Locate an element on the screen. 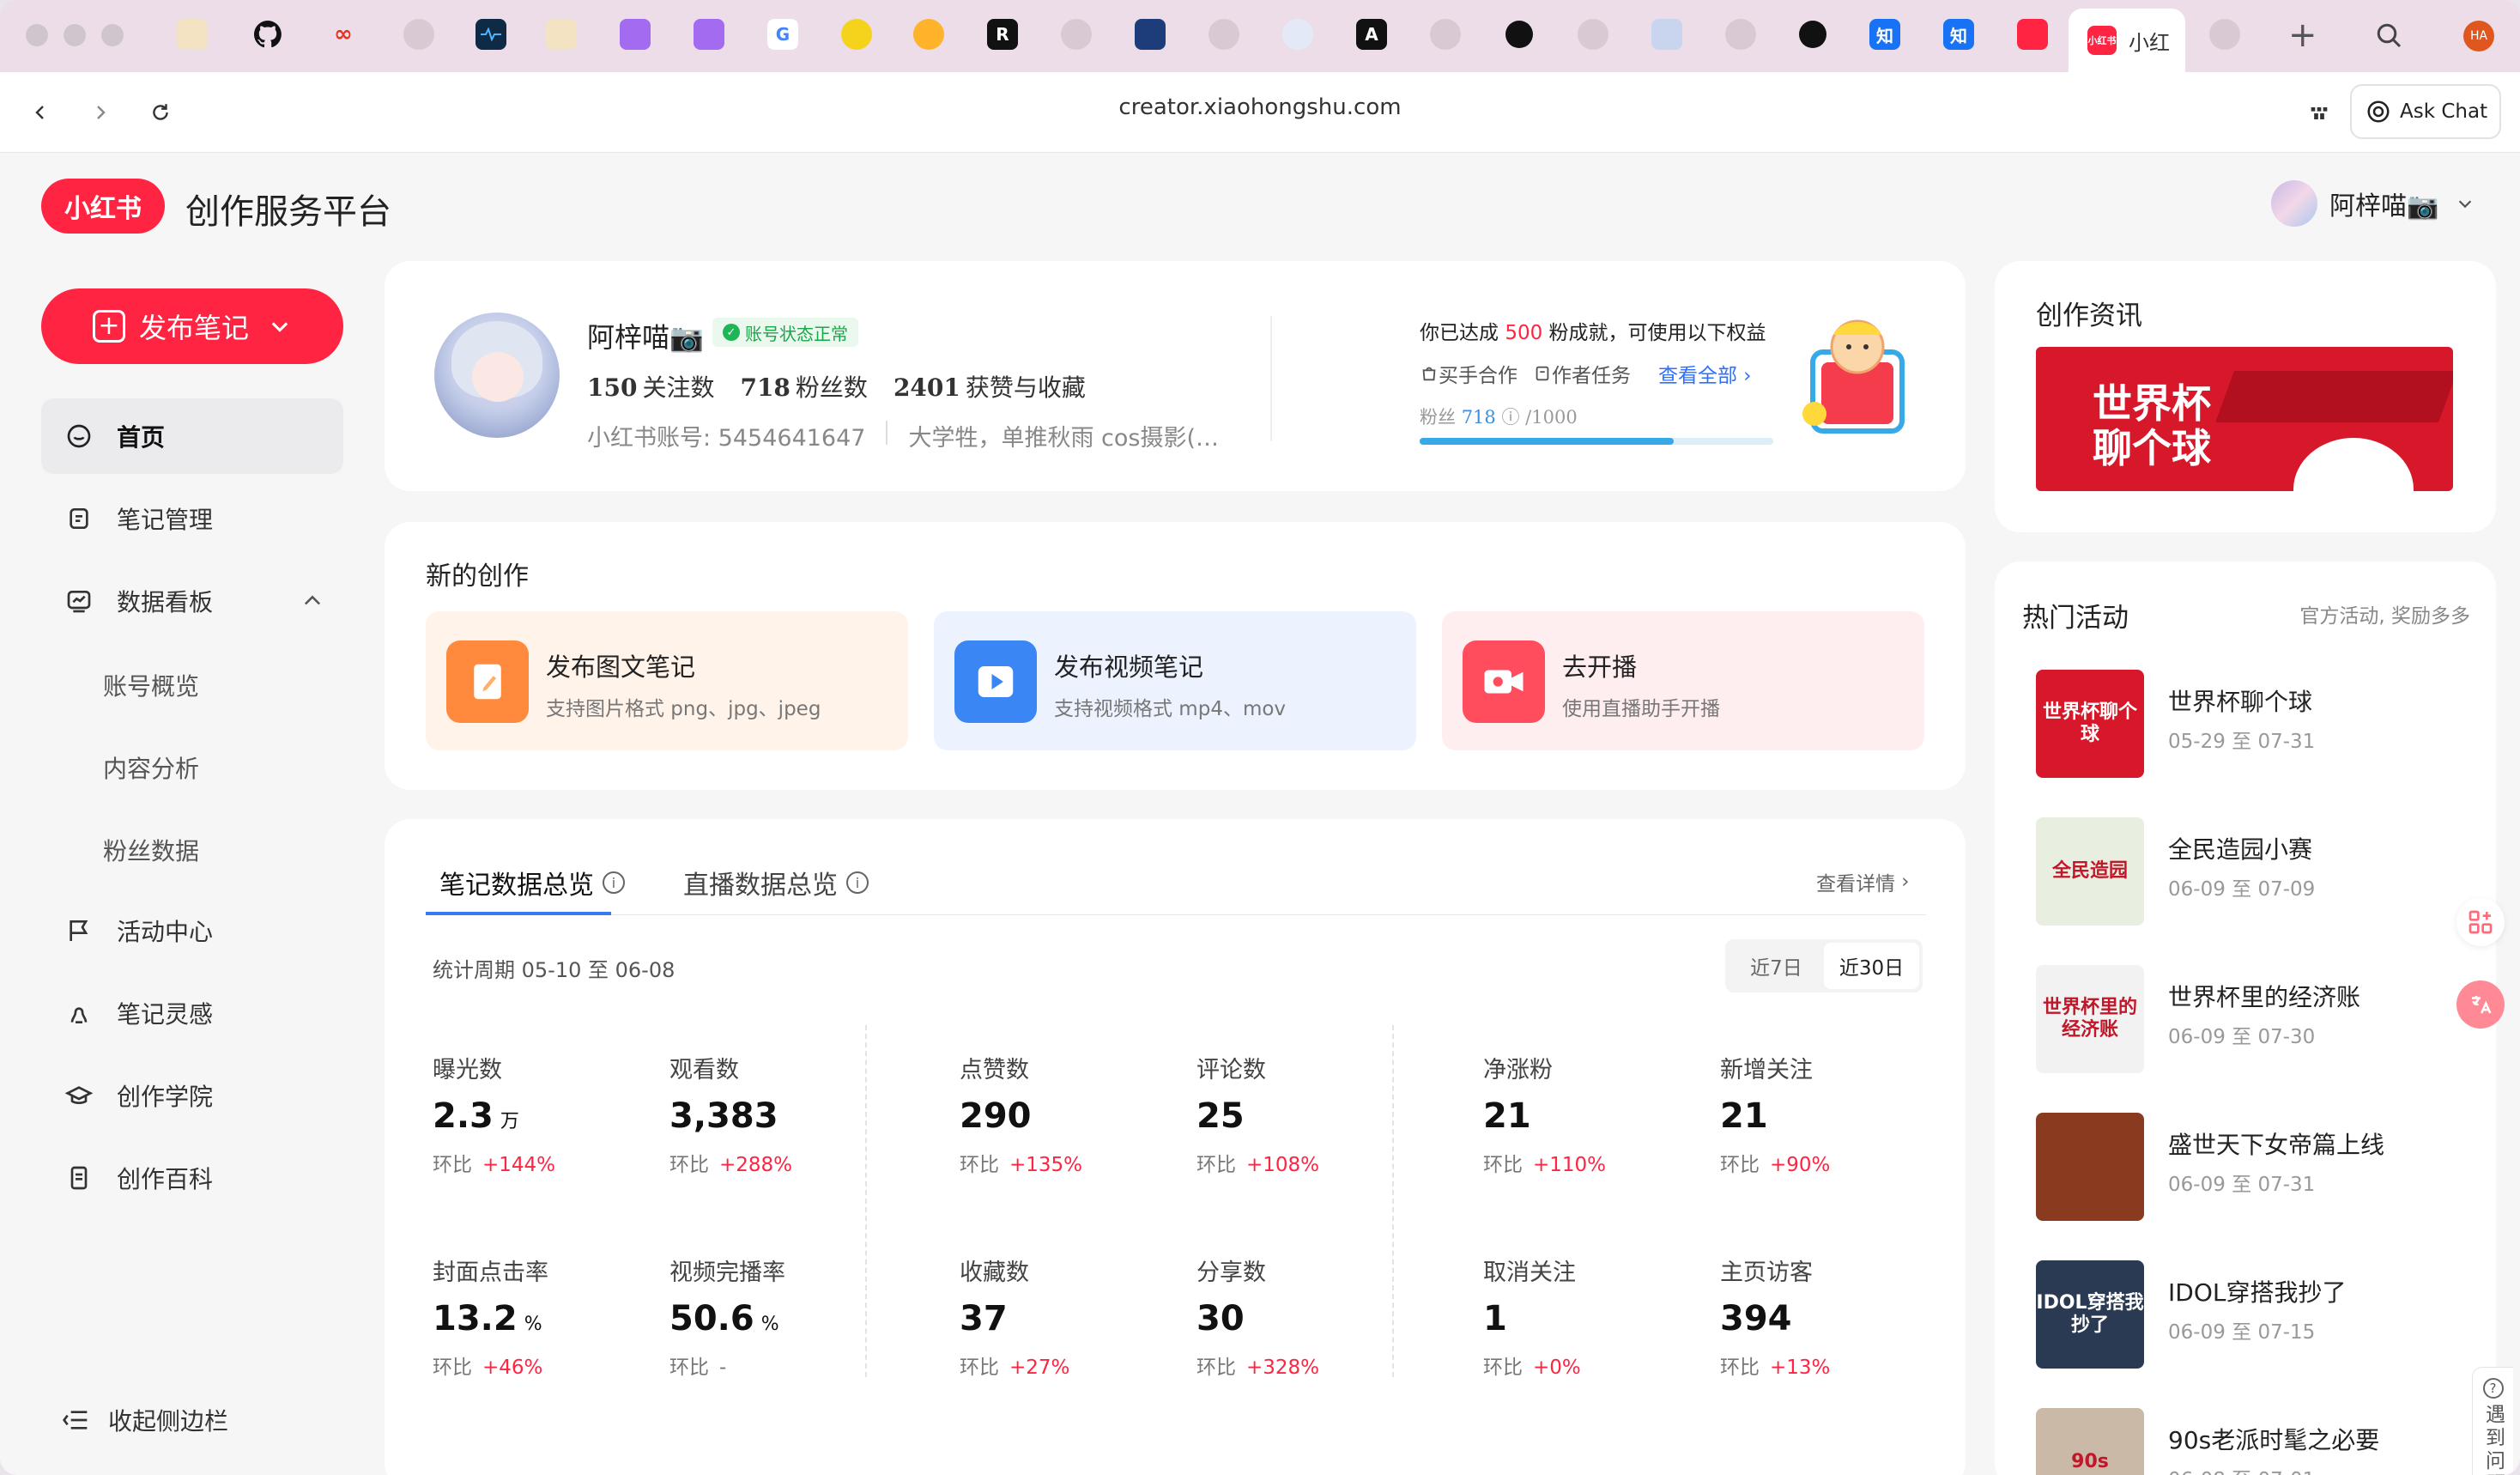 The width and height of the screenshot is (2520, 1475). fans-progress-bar is located at coordinates (1597, 441).